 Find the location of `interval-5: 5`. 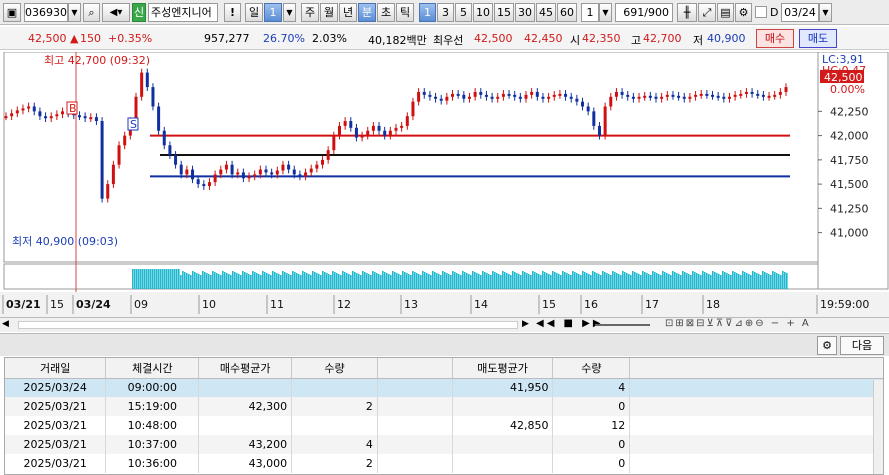

interval-5: 5 is located at coordinates (463, 12).